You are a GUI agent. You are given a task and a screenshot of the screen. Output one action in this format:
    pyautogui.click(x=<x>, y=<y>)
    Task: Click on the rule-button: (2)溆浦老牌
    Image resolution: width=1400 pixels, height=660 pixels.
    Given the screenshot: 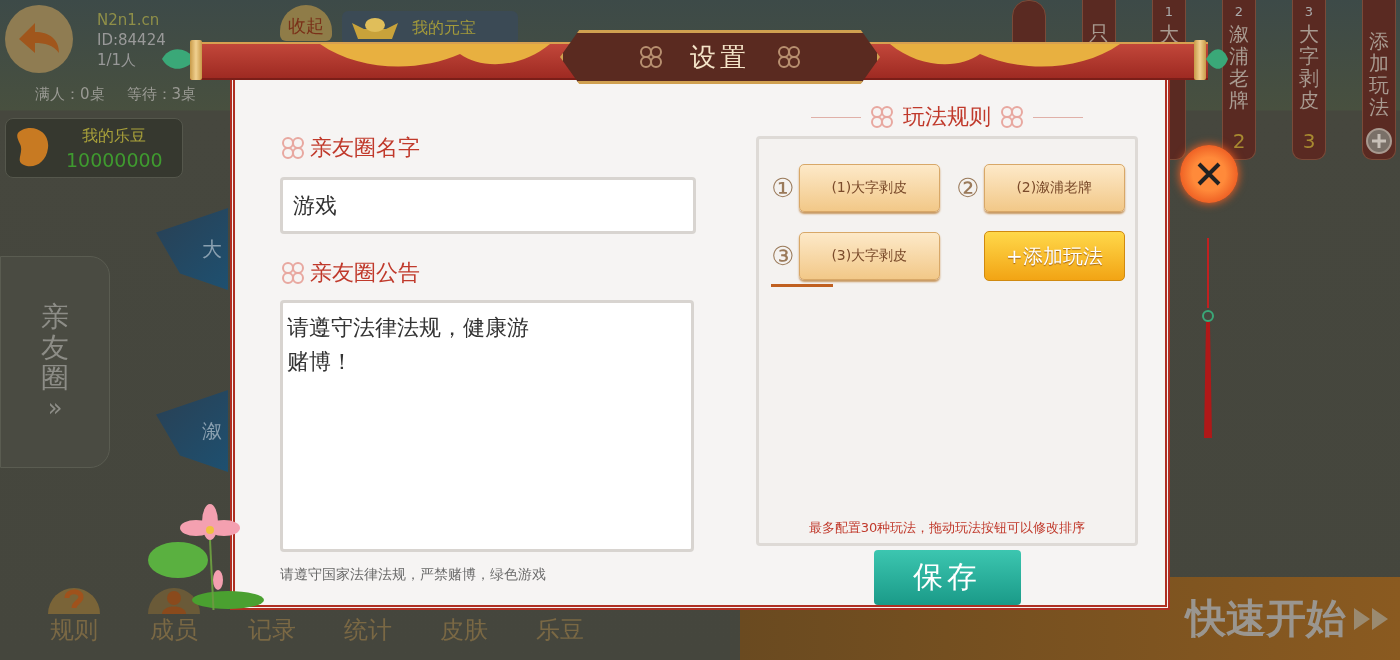 What is the action you would take?
    pyautogui.click(x=1054, y=188)
    